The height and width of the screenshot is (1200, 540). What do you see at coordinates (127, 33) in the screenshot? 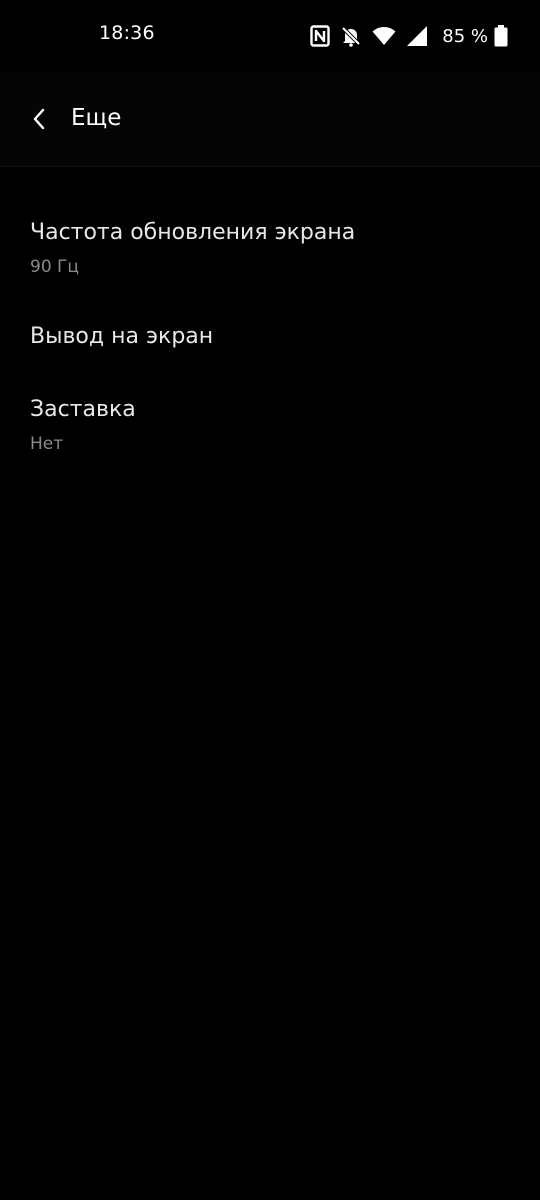
I see `status-time: 18:36` at bounding box center [127, 33].